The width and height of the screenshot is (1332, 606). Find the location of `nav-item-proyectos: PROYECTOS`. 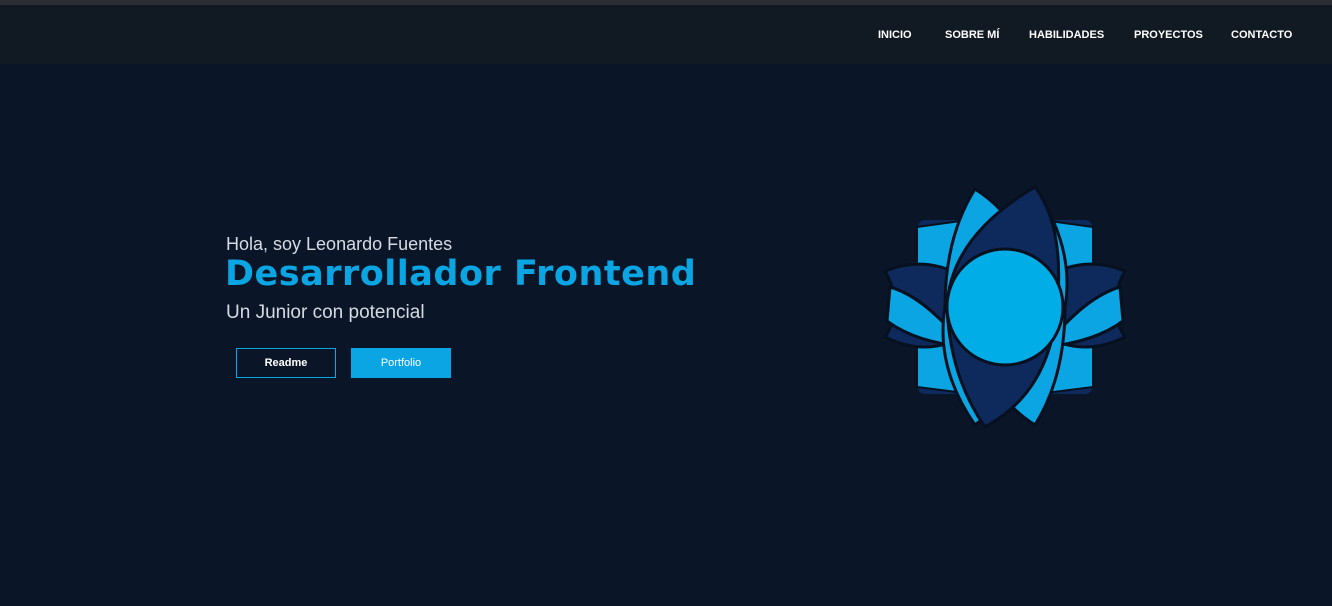

nav-item-proyectos: PROYECTOS is located at coordinates (1168, 35).